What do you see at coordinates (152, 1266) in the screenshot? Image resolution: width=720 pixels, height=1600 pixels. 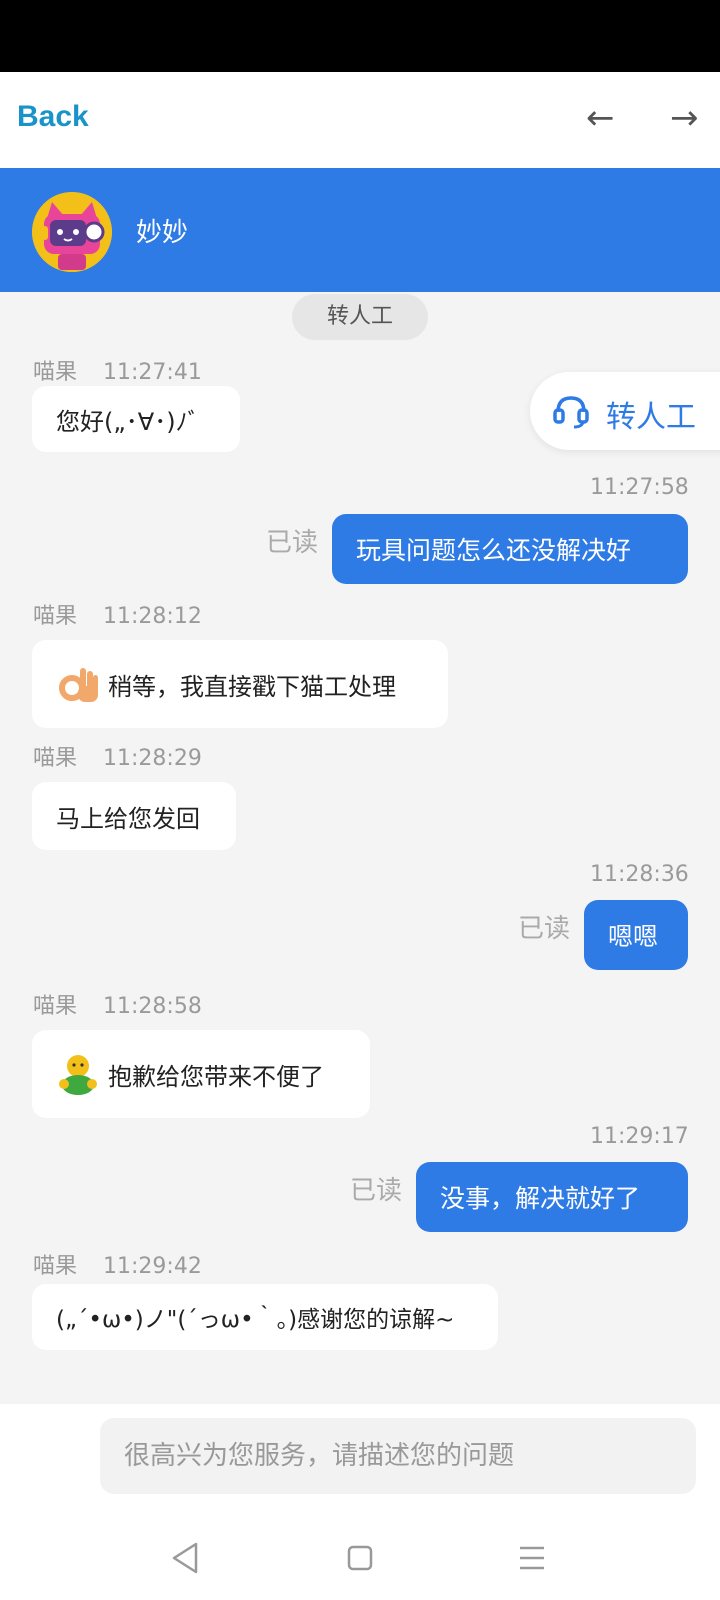 I see `message-time: 11:29:42` at bounding box center [152, 1266].